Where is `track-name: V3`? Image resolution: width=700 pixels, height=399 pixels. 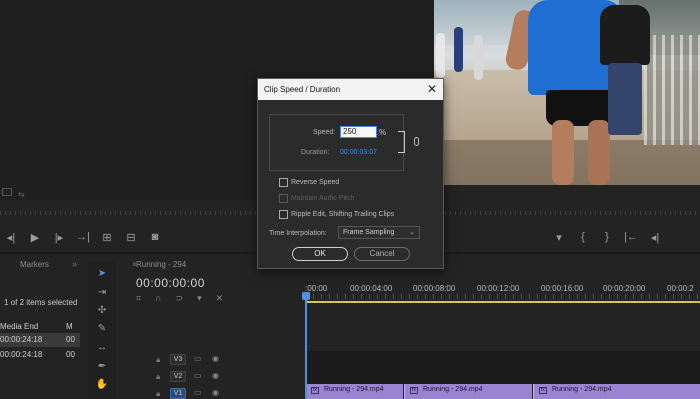 track-name: V3 is located at coordinates (178, 359).